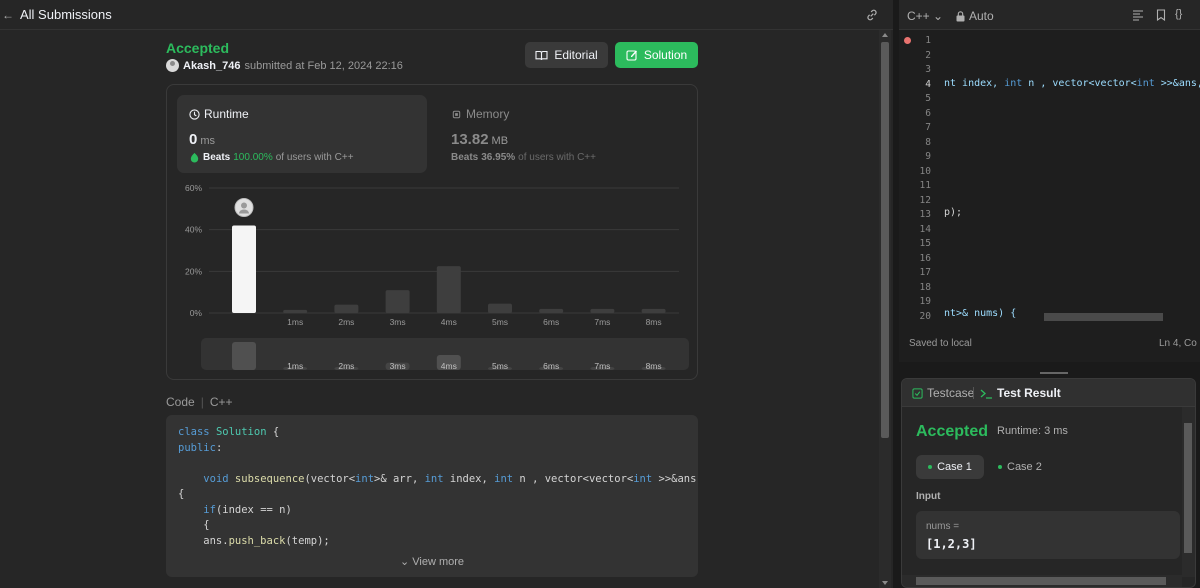 The width and height of the screenshot is (1200, 588). Describe the element at coordinates (928, 156) in the screenshot. I see `line-number: 9` at that location.